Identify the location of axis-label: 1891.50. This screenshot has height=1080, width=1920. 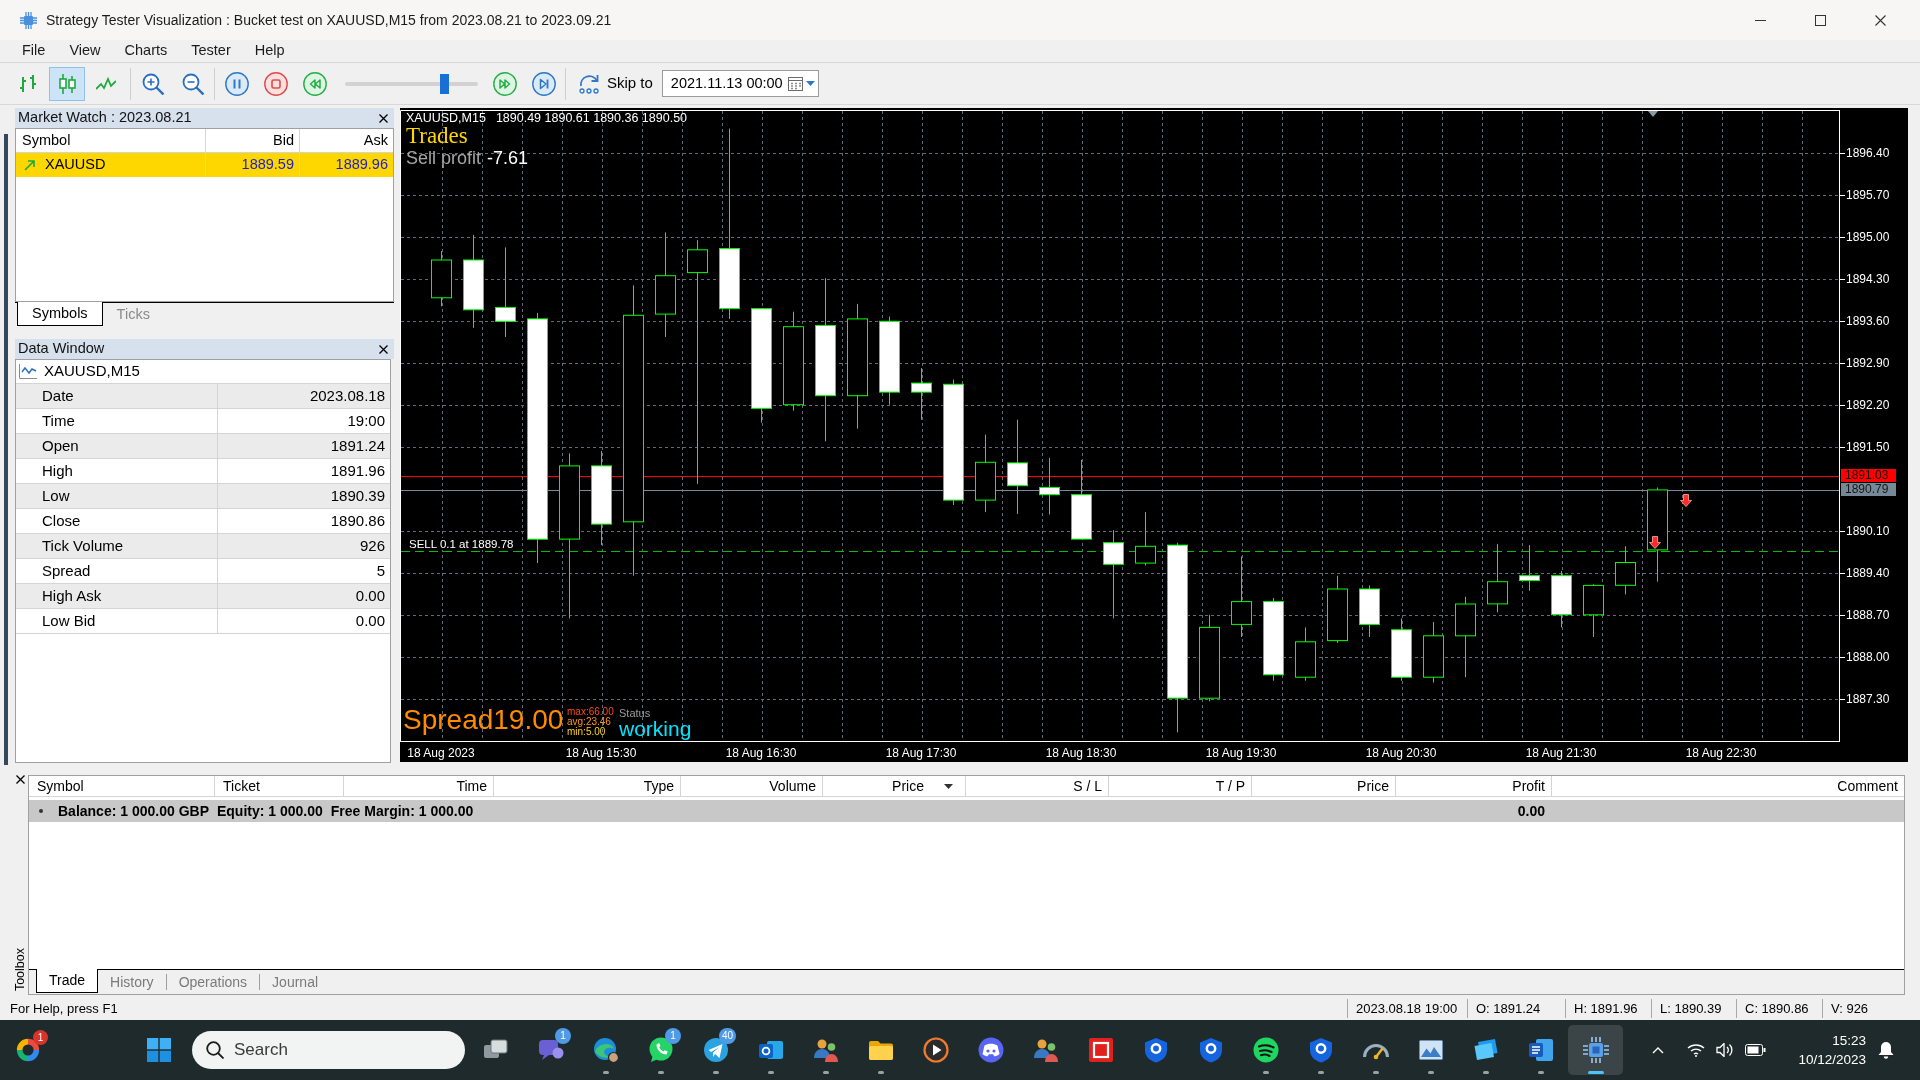
(1868, 447).